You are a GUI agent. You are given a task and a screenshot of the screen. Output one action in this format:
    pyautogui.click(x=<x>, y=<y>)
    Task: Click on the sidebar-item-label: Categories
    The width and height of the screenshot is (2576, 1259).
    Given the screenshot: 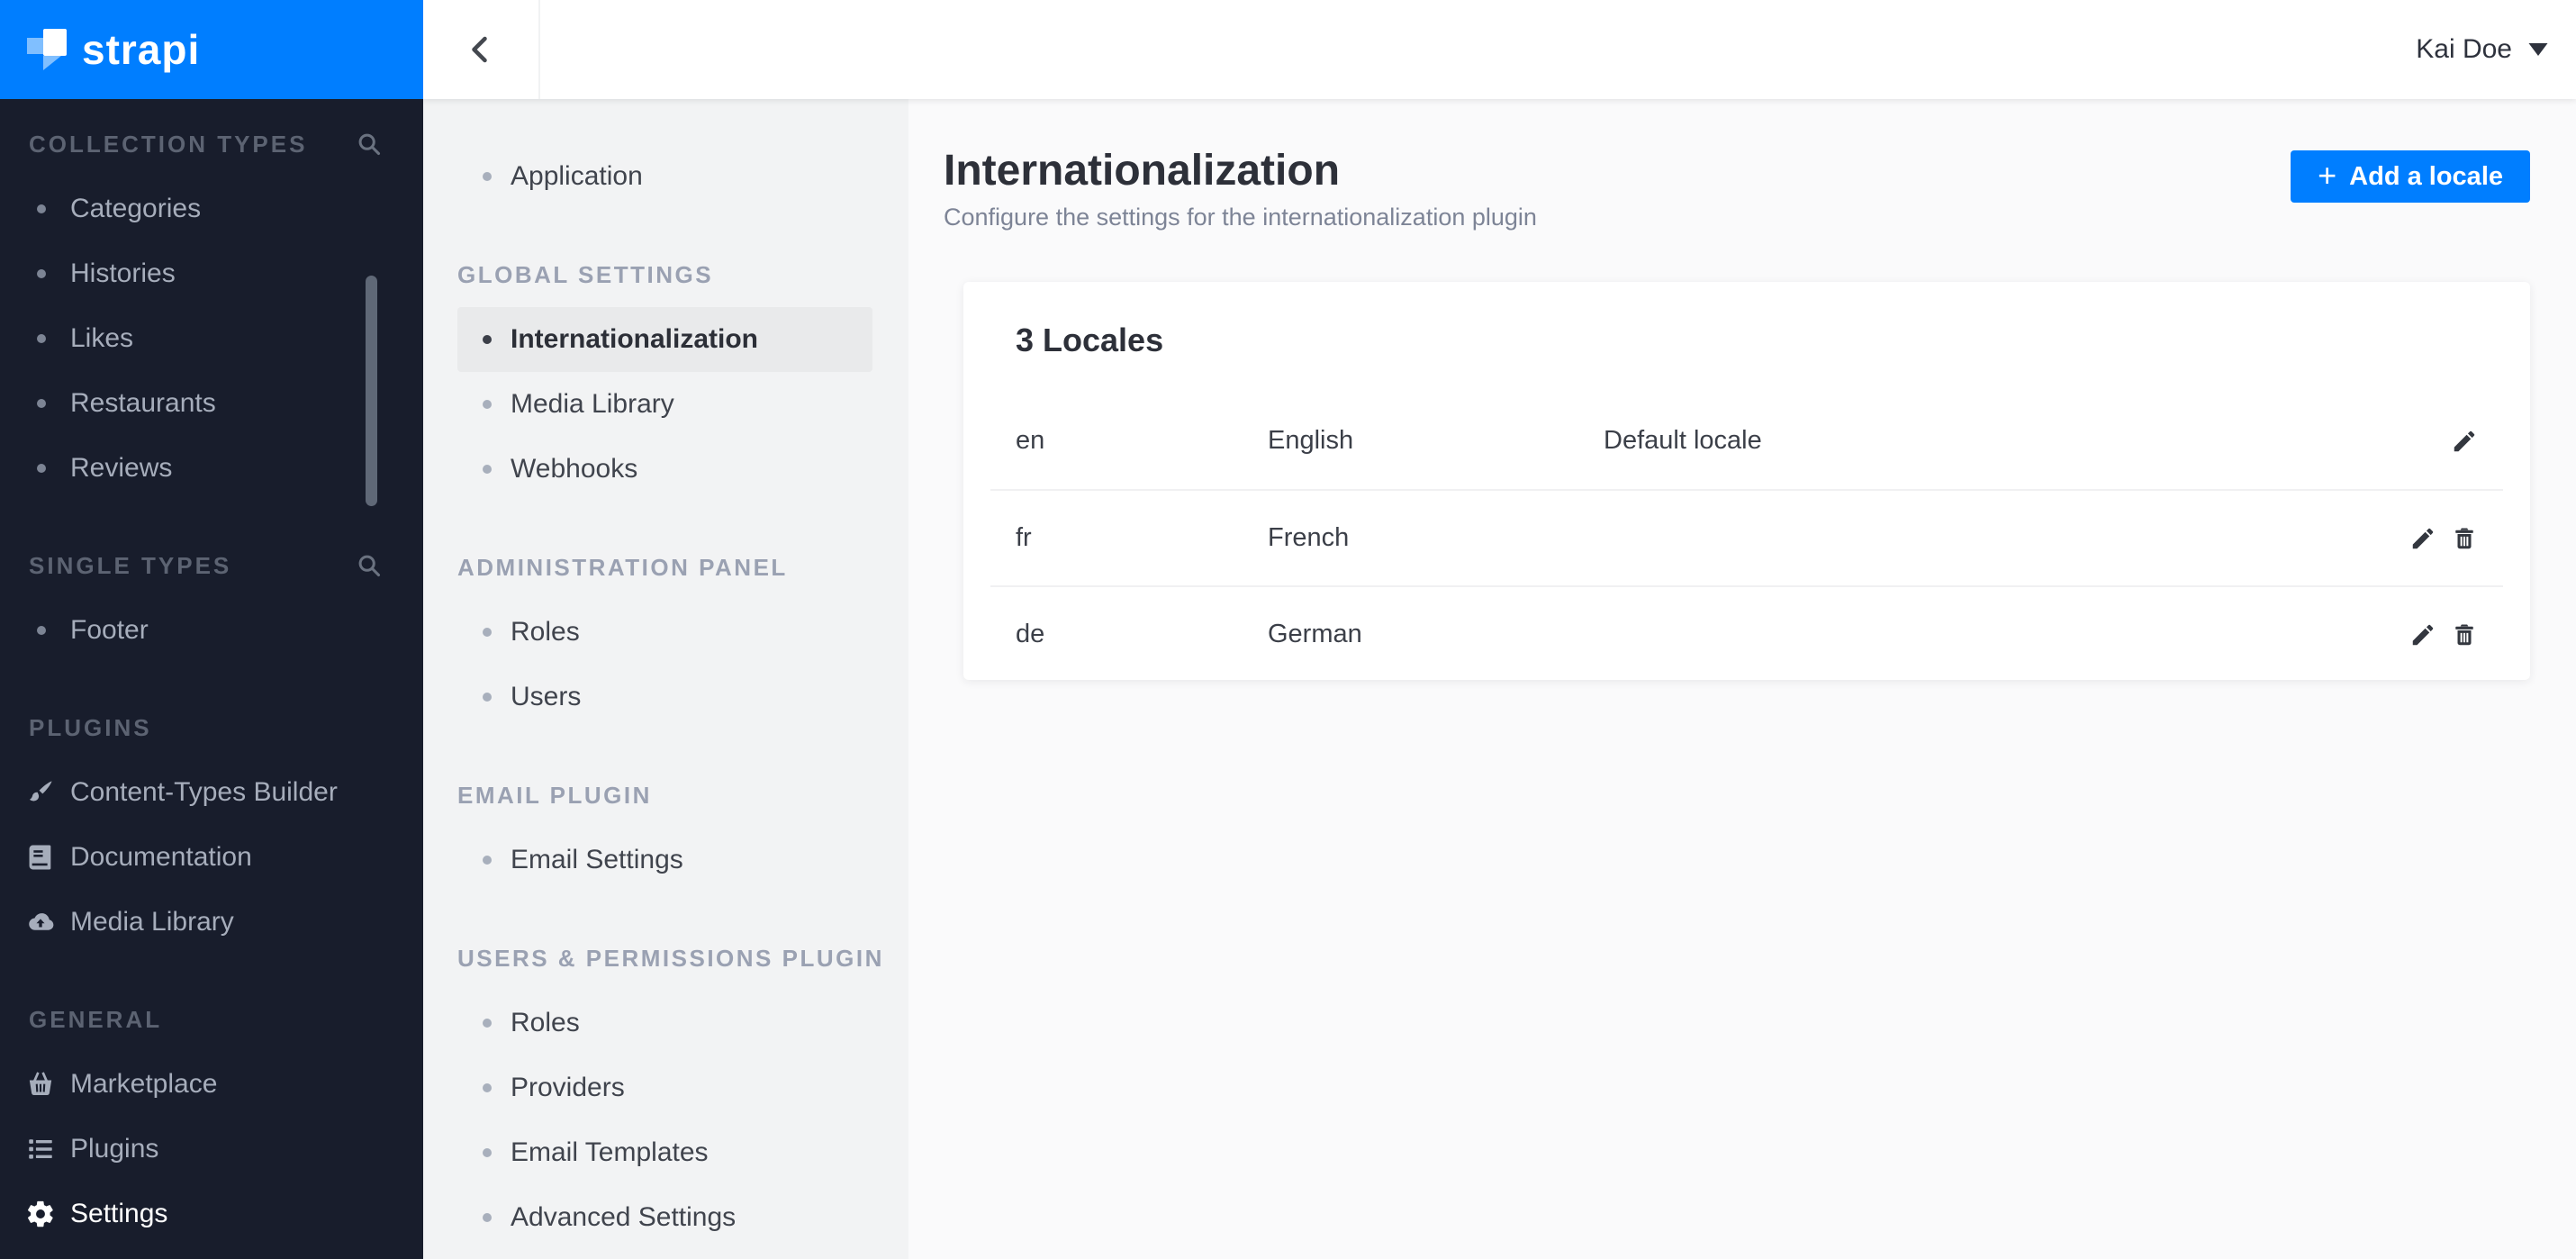 What is the action you would take?
    pyautogui.click(x=136, y=208)
    